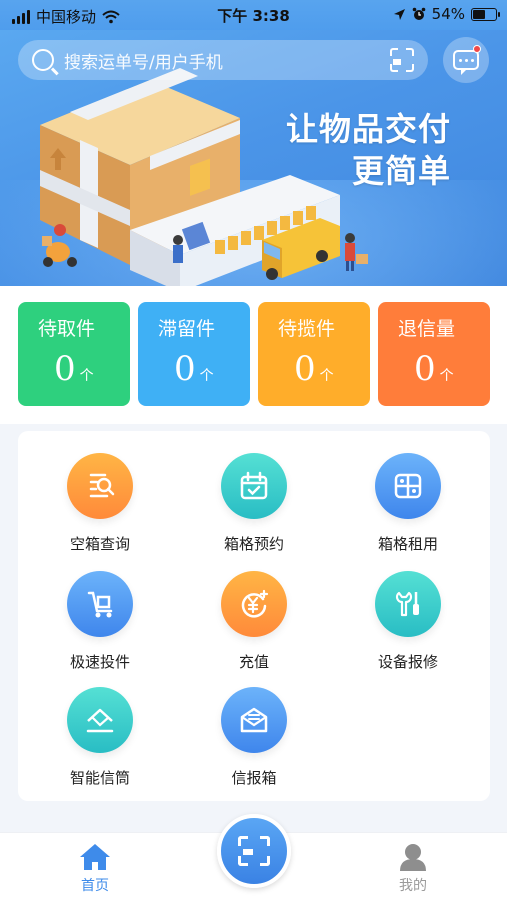 Image resolution: width=507 pixels, height=900 pixels. What do you see at coordinates (413, 857) in the screenshot?
I see `user-icon` at bounding box center [413, 857].